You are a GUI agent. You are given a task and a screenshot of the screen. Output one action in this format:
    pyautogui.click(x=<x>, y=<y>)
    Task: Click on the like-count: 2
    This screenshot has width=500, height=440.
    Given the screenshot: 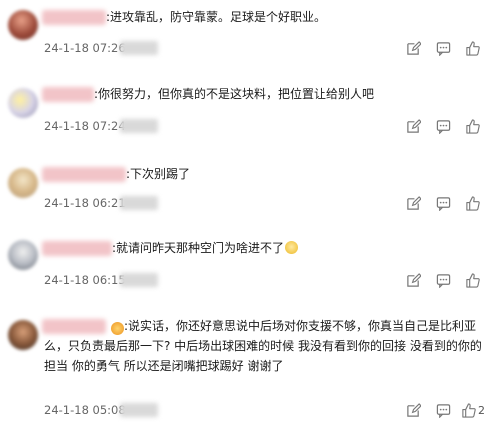 What is the action you would take?
    pyautogui.click(x=481, y=410)
    